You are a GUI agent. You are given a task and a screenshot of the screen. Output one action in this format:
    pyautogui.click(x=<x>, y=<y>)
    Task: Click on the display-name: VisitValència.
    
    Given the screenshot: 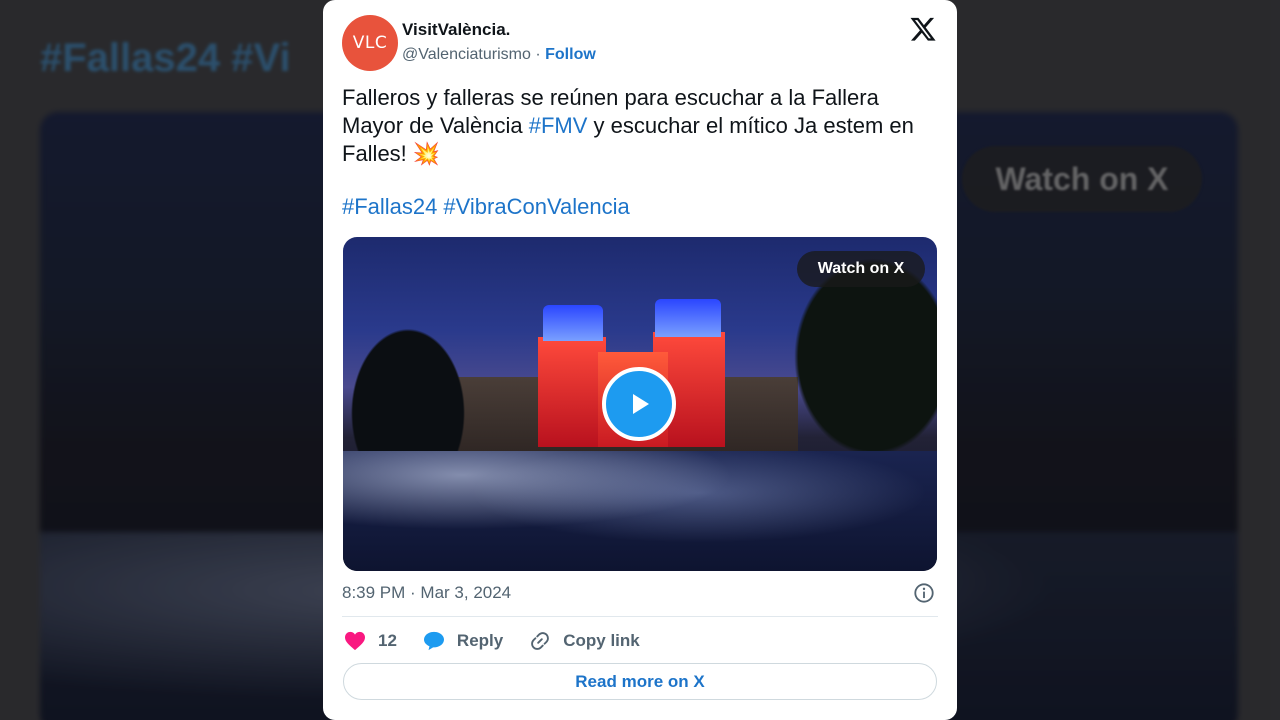 What is the action you would take?
    pyautogui.click(x=456, y=30)
    